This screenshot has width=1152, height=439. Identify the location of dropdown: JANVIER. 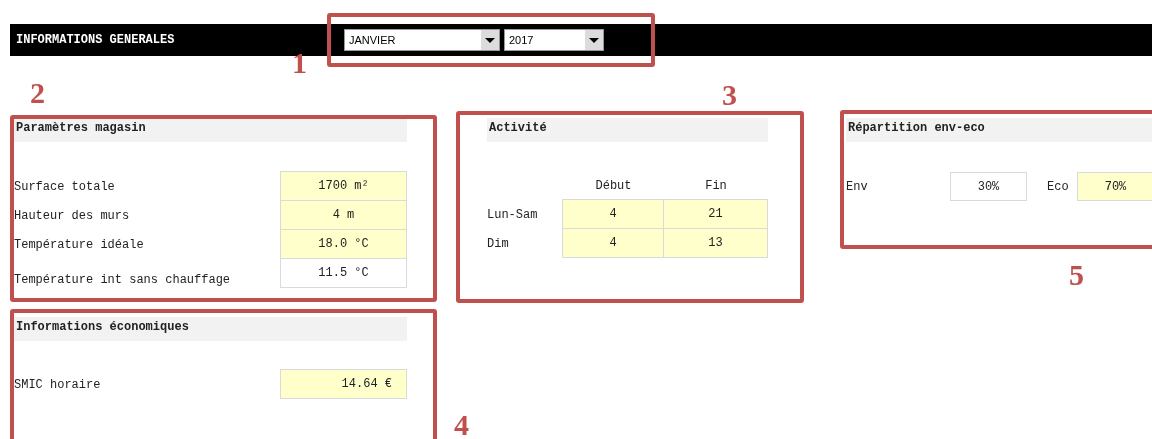
(422, 40).